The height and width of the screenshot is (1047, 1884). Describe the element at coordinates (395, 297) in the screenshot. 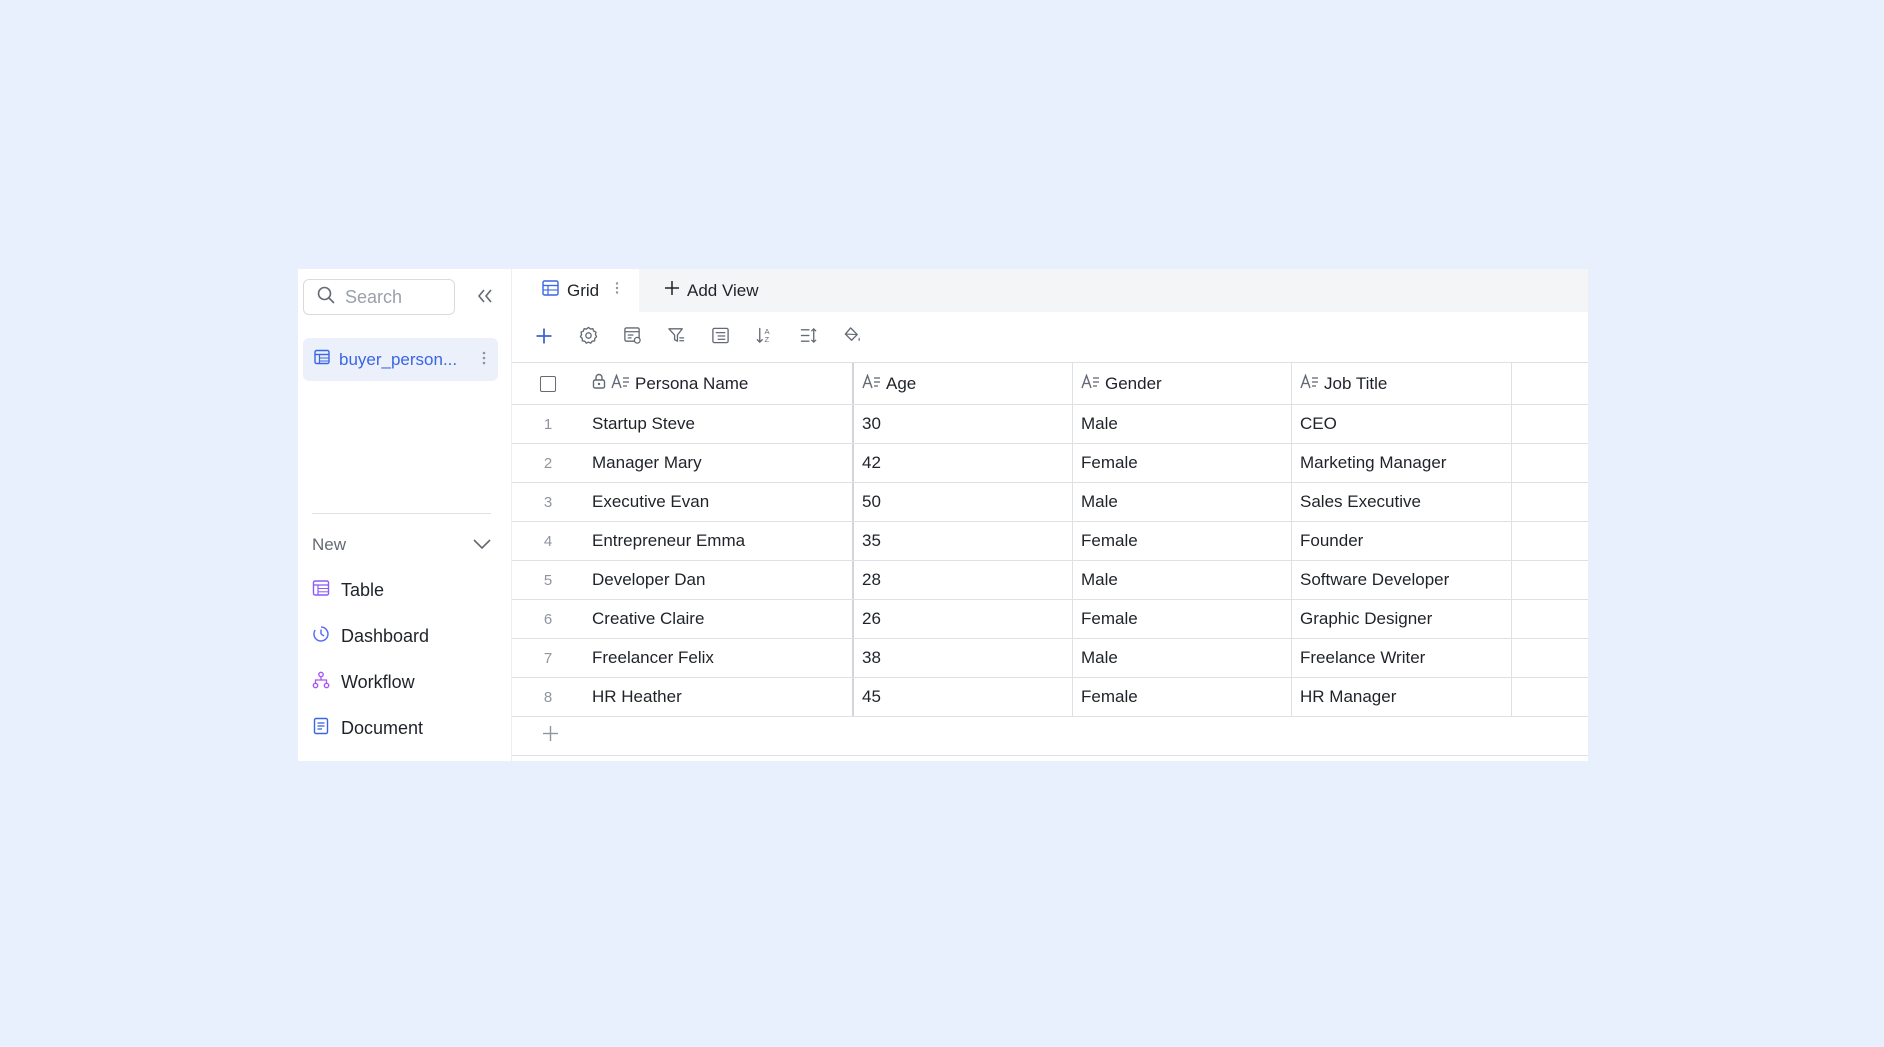

I see `search-input` at that location.